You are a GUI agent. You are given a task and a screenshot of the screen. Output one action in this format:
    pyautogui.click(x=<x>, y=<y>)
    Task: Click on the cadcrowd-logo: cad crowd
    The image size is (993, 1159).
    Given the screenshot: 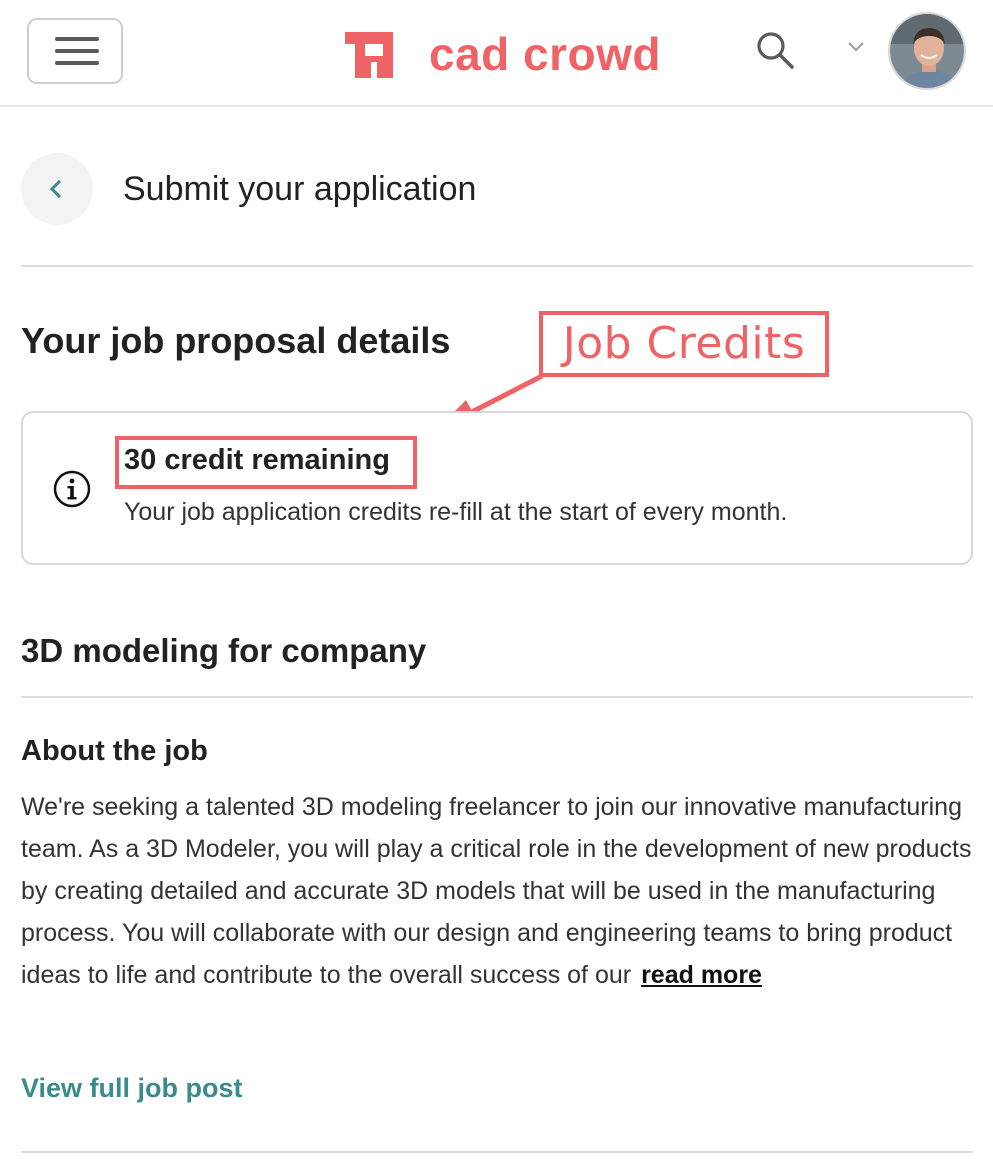 What is the action you would take?
    pyautogui.click(x=502, y=54)
    